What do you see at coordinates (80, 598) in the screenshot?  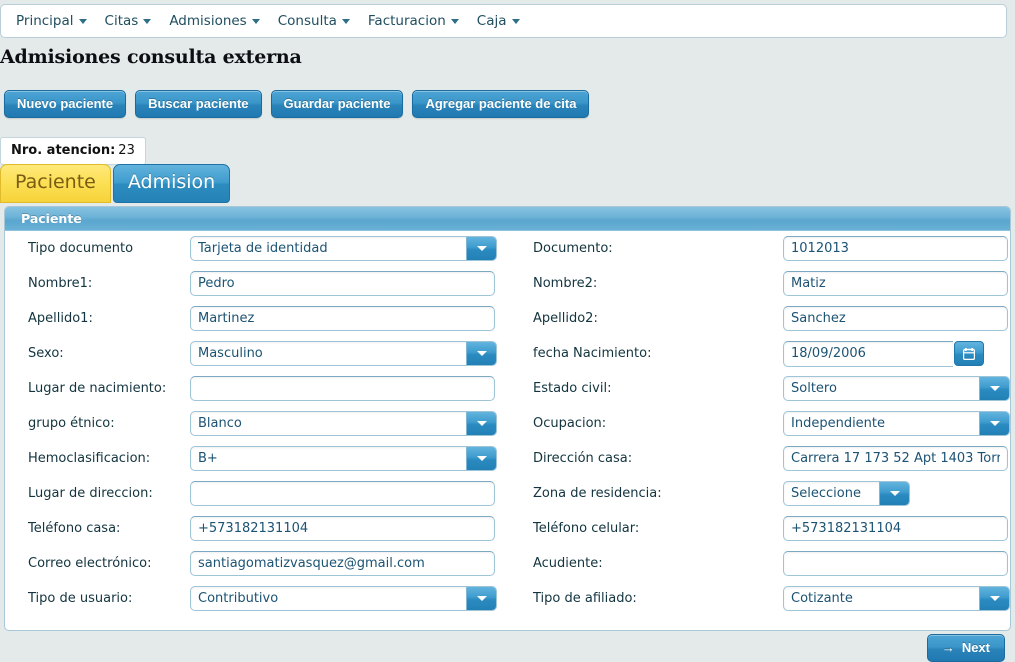 I see `field-label: Tipo de usuario:` at bounding box center [80, 598].